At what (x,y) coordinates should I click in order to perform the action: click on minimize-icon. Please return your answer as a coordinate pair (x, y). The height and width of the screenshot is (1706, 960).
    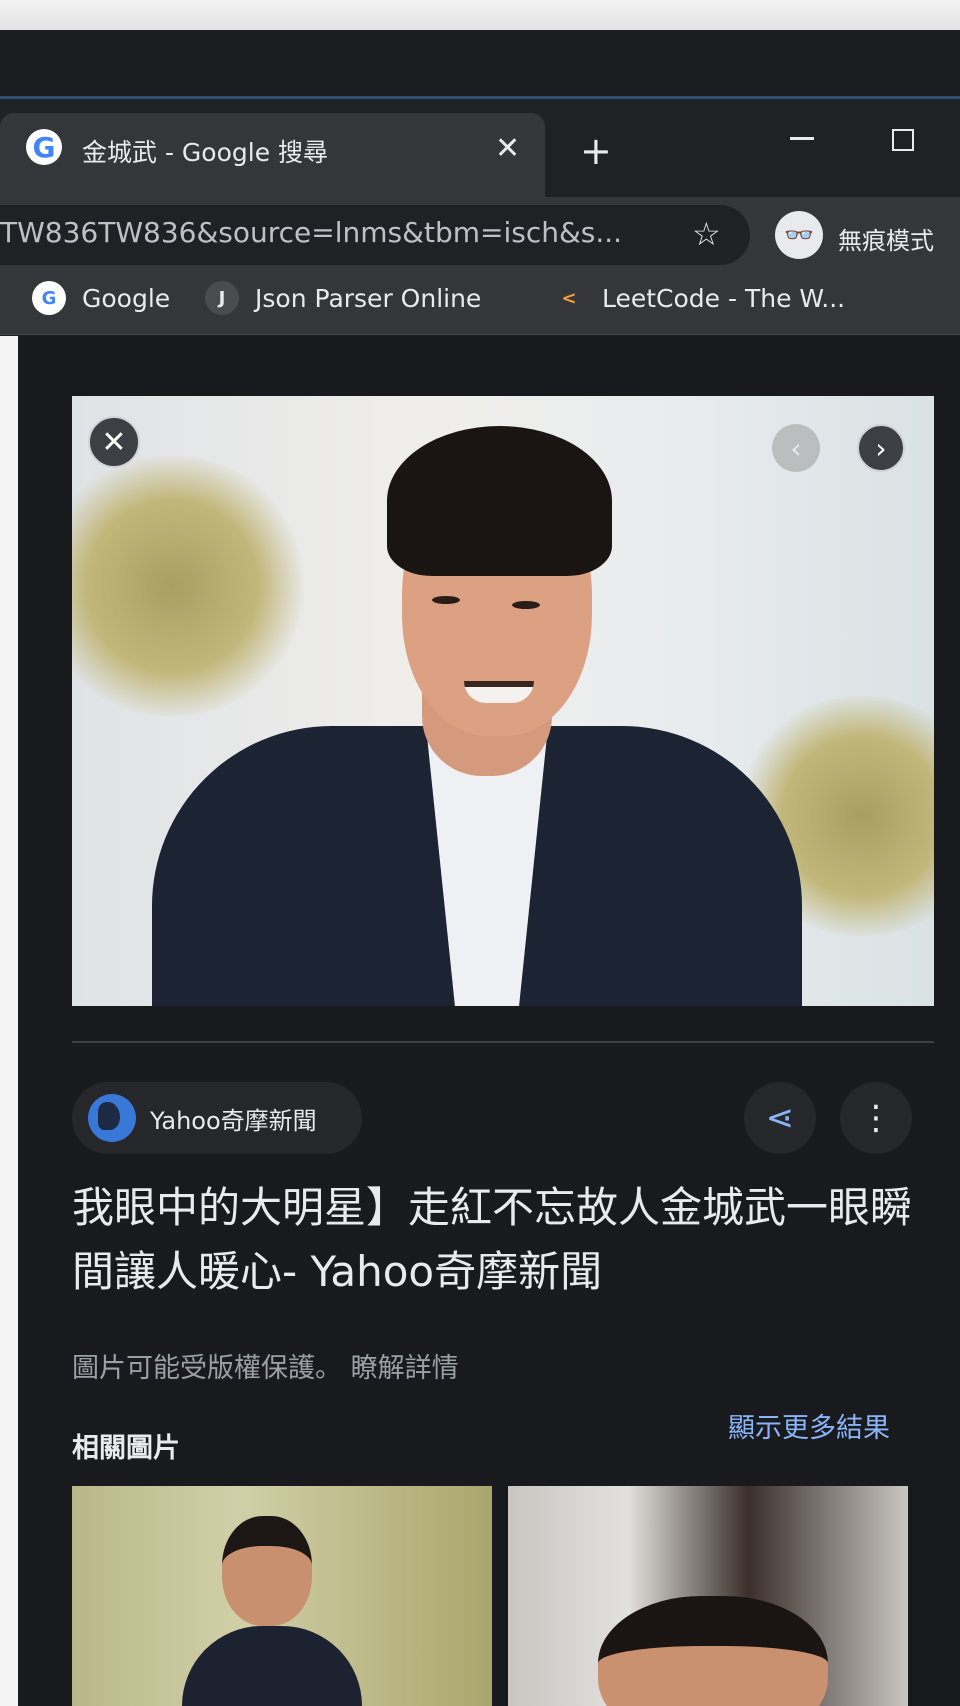
    Looking at the image, I should click on (802, 138).